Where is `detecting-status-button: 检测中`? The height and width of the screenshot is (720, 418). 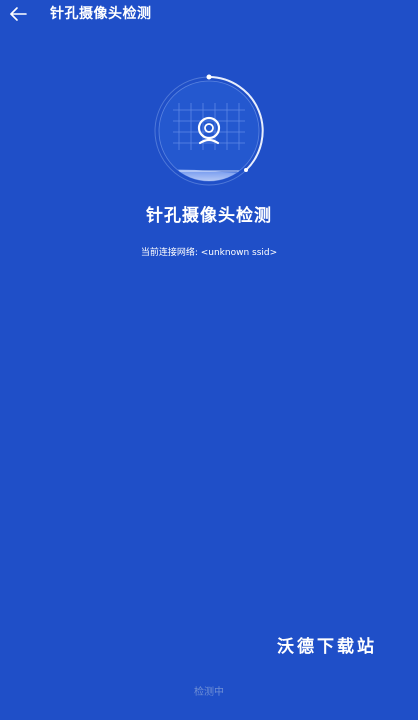
detecting-status-button: 检测中 is located at coordinates (209, 693).